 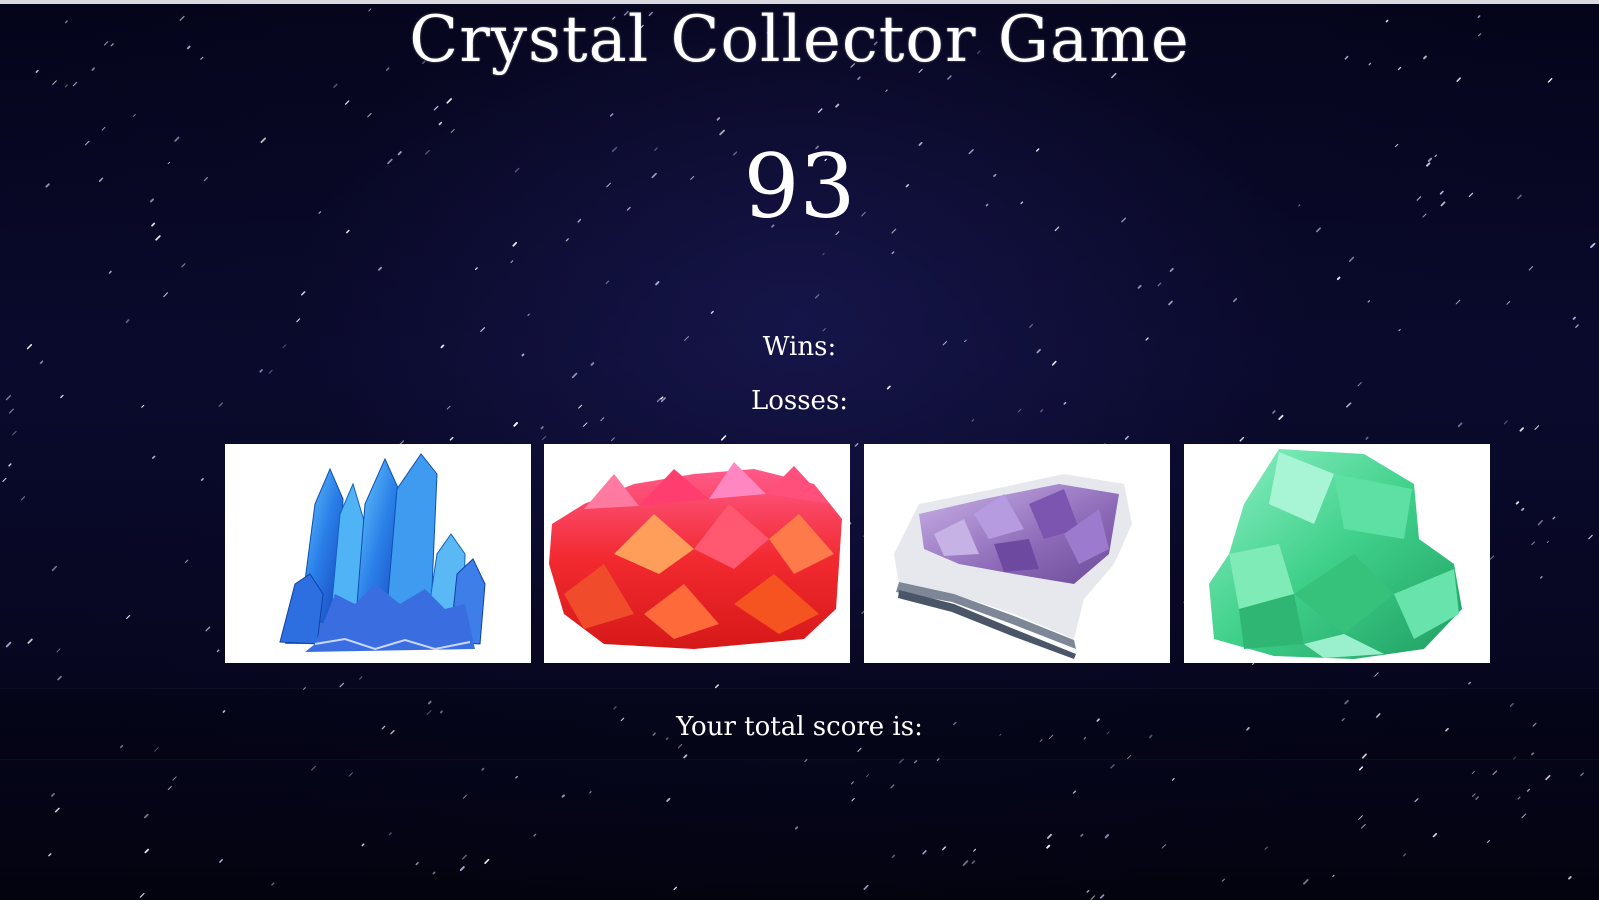 I want to click on crystal-purple-button, so click(x=1017, y=553).